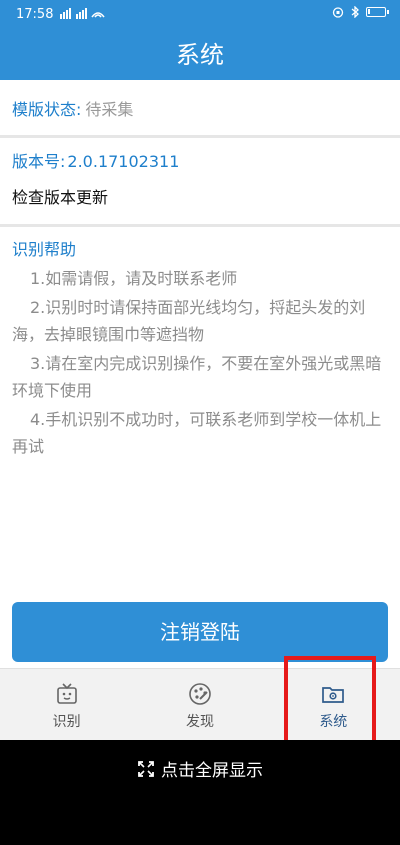  I want to click on tab-recognize: 识别, so click(66, 704).